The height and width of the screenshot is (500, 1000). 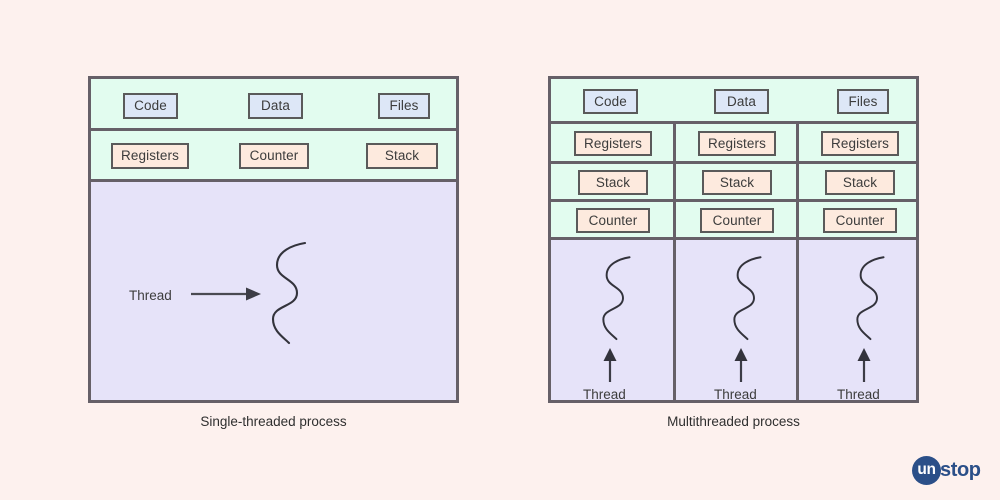 I want to click on right-shared-resources-band: Code Data Files, so click(x=733, y=101).